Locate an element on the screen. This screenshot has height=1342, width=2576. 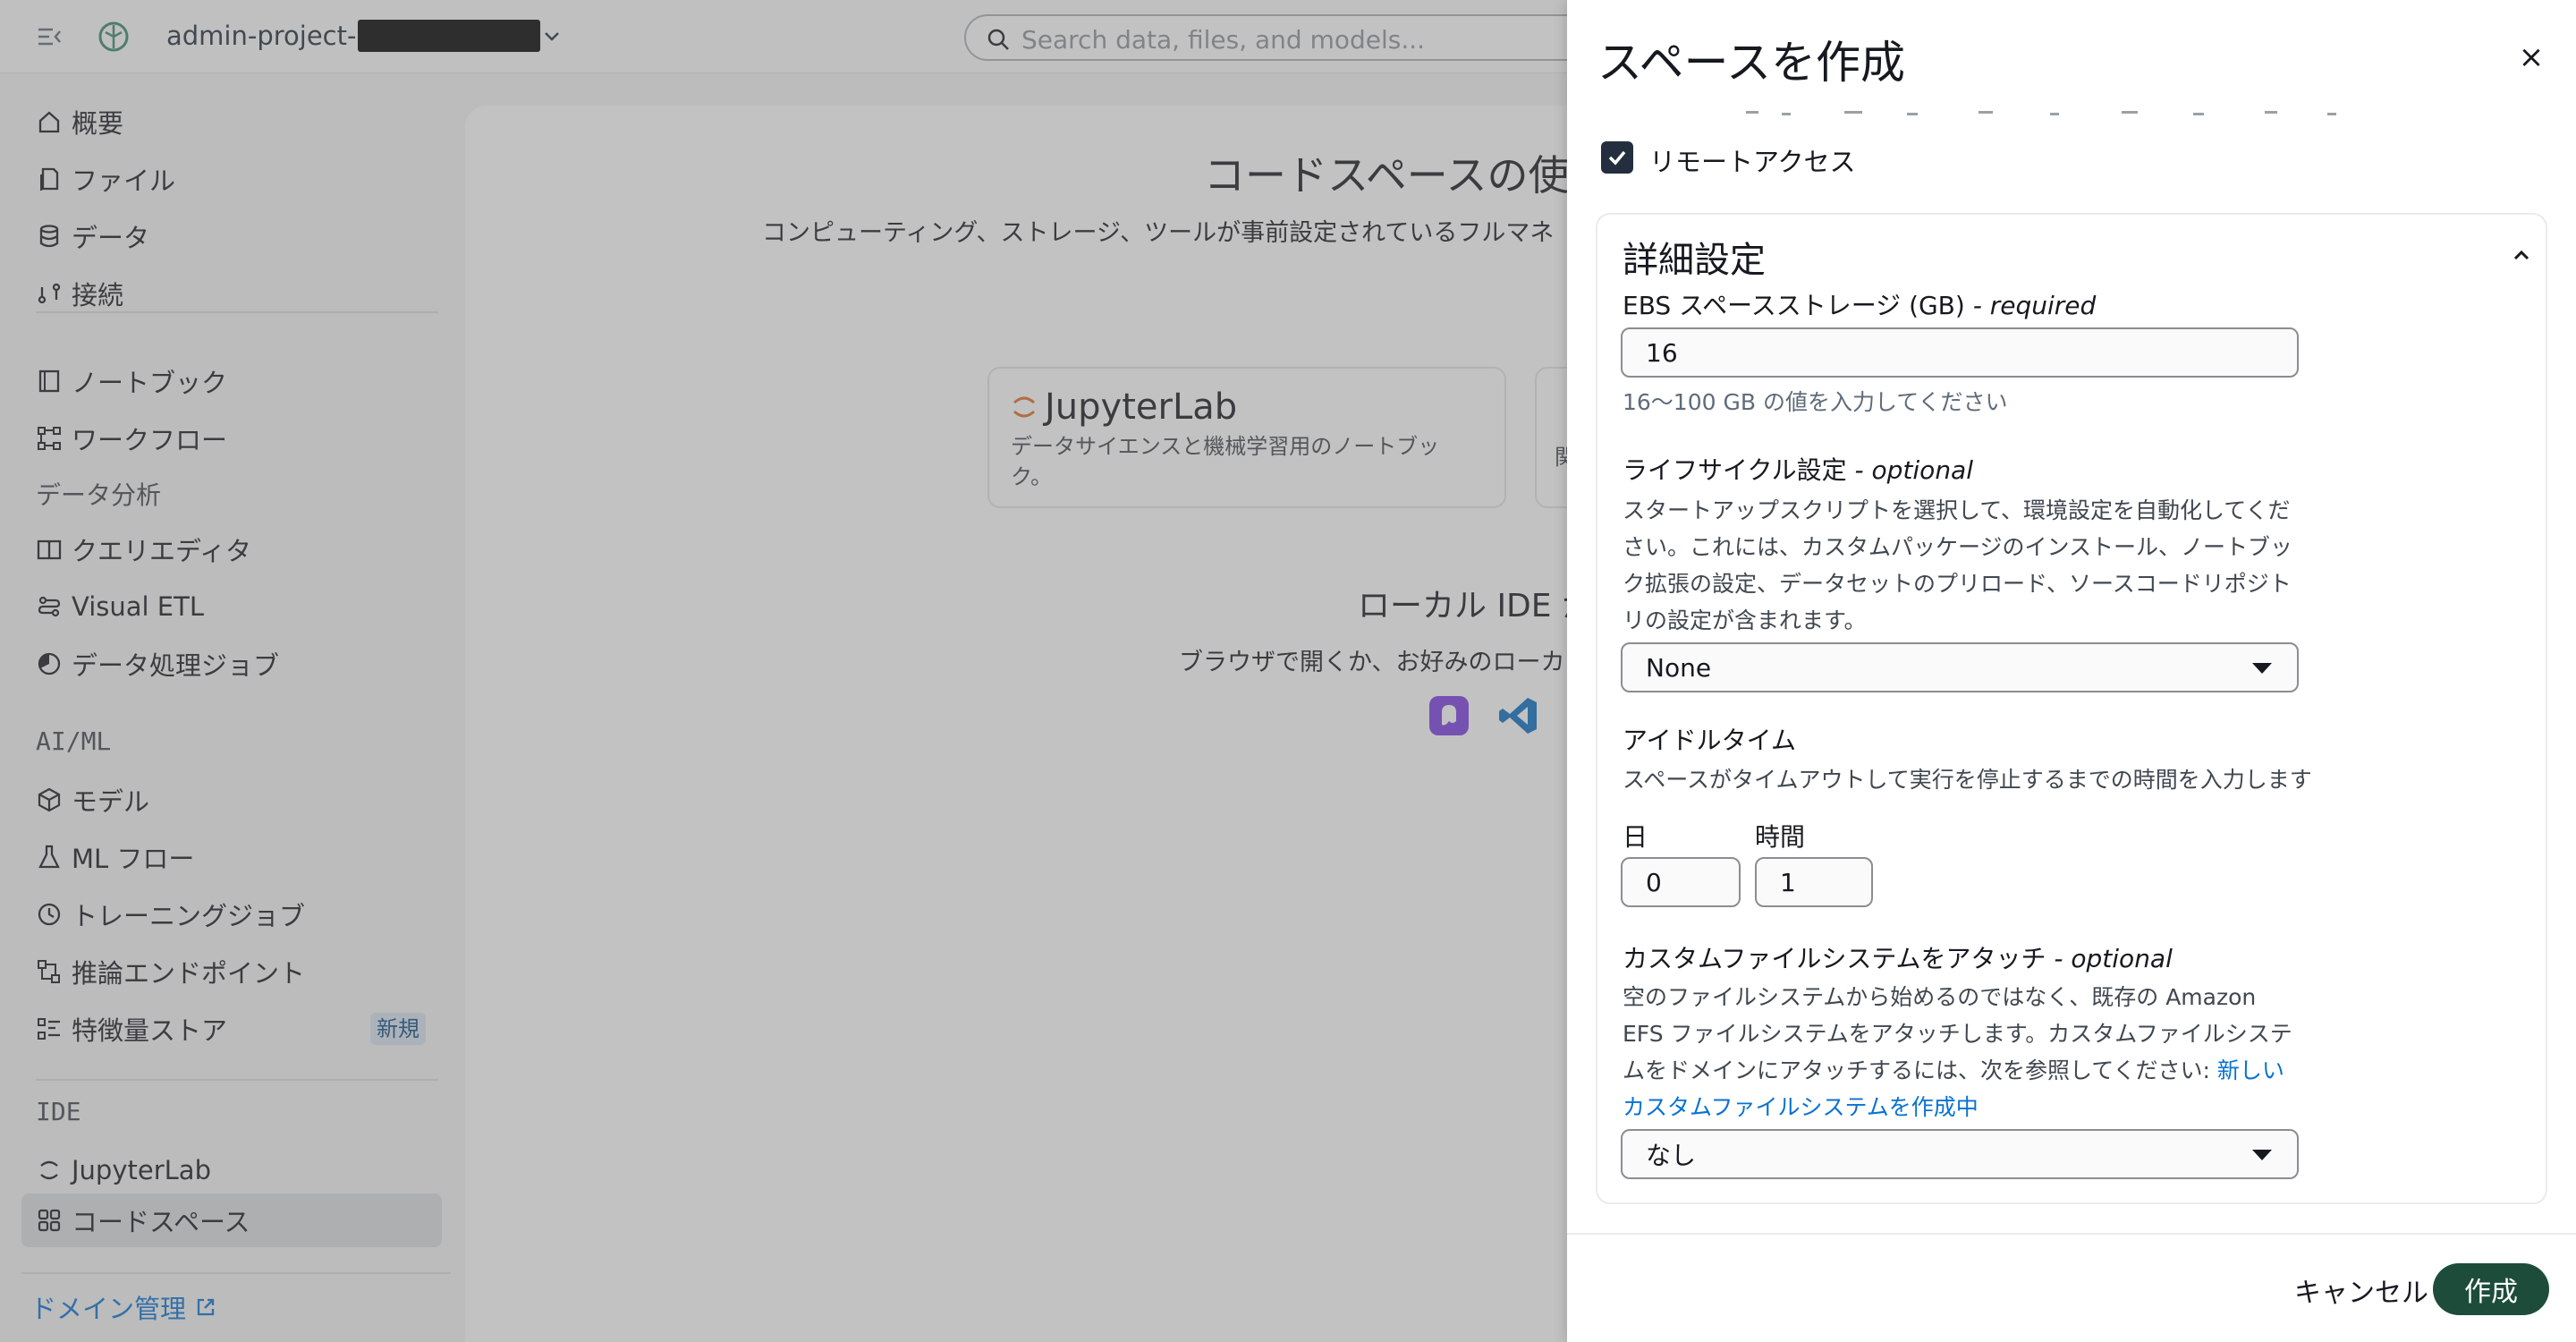
ebs-storage-label: EBS スペースストレージ (GB) - required is located at coordinates (1859, 304).